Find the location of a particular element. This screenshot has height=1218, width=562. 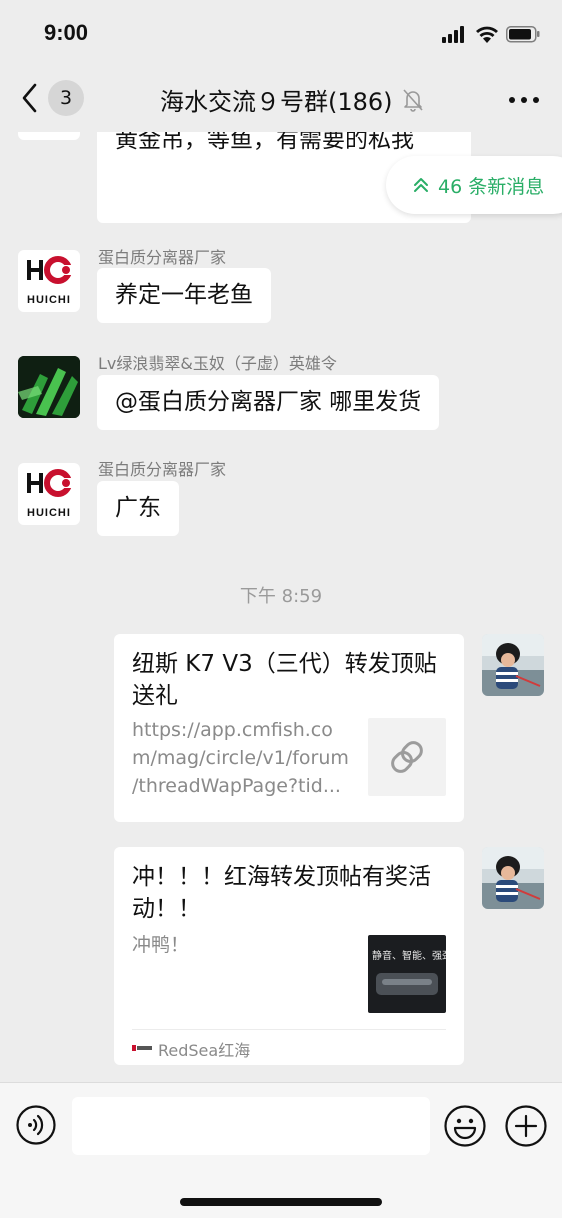

plus-icon is located at coordinates (526, 1126).